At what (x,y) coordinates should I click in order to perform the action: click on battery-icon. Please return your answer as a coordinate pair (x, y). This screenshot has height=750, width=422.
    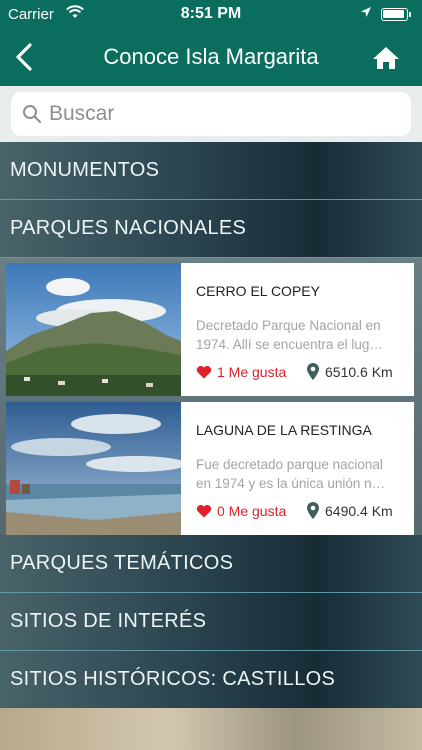
    Looking at the image, I should click on (396, 14).